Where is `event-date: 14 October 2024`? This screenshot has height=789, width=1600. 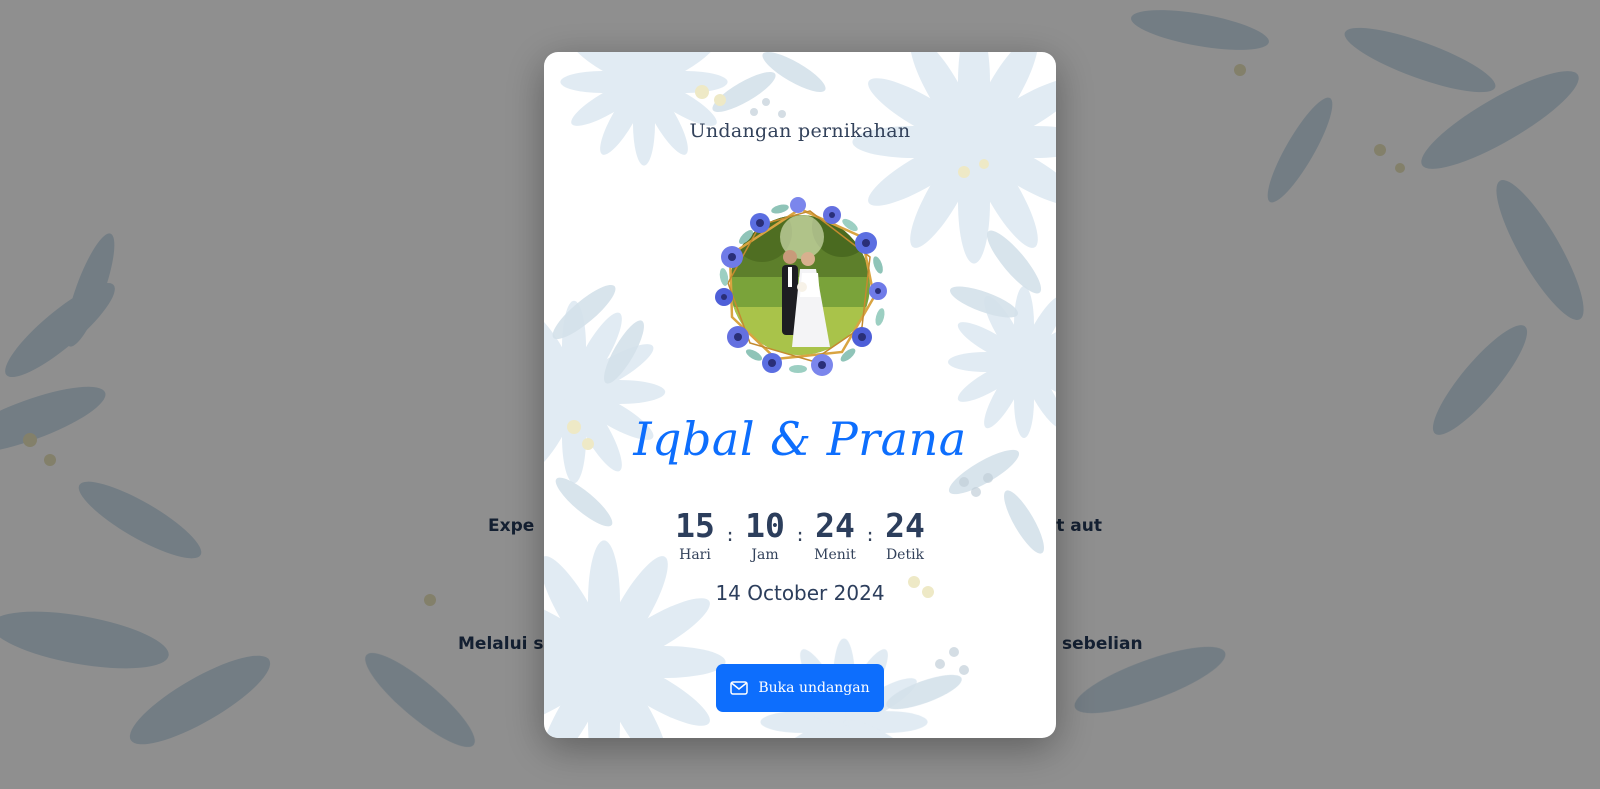
event-date: 14 October 2024 is located at coordinates (800, 593).